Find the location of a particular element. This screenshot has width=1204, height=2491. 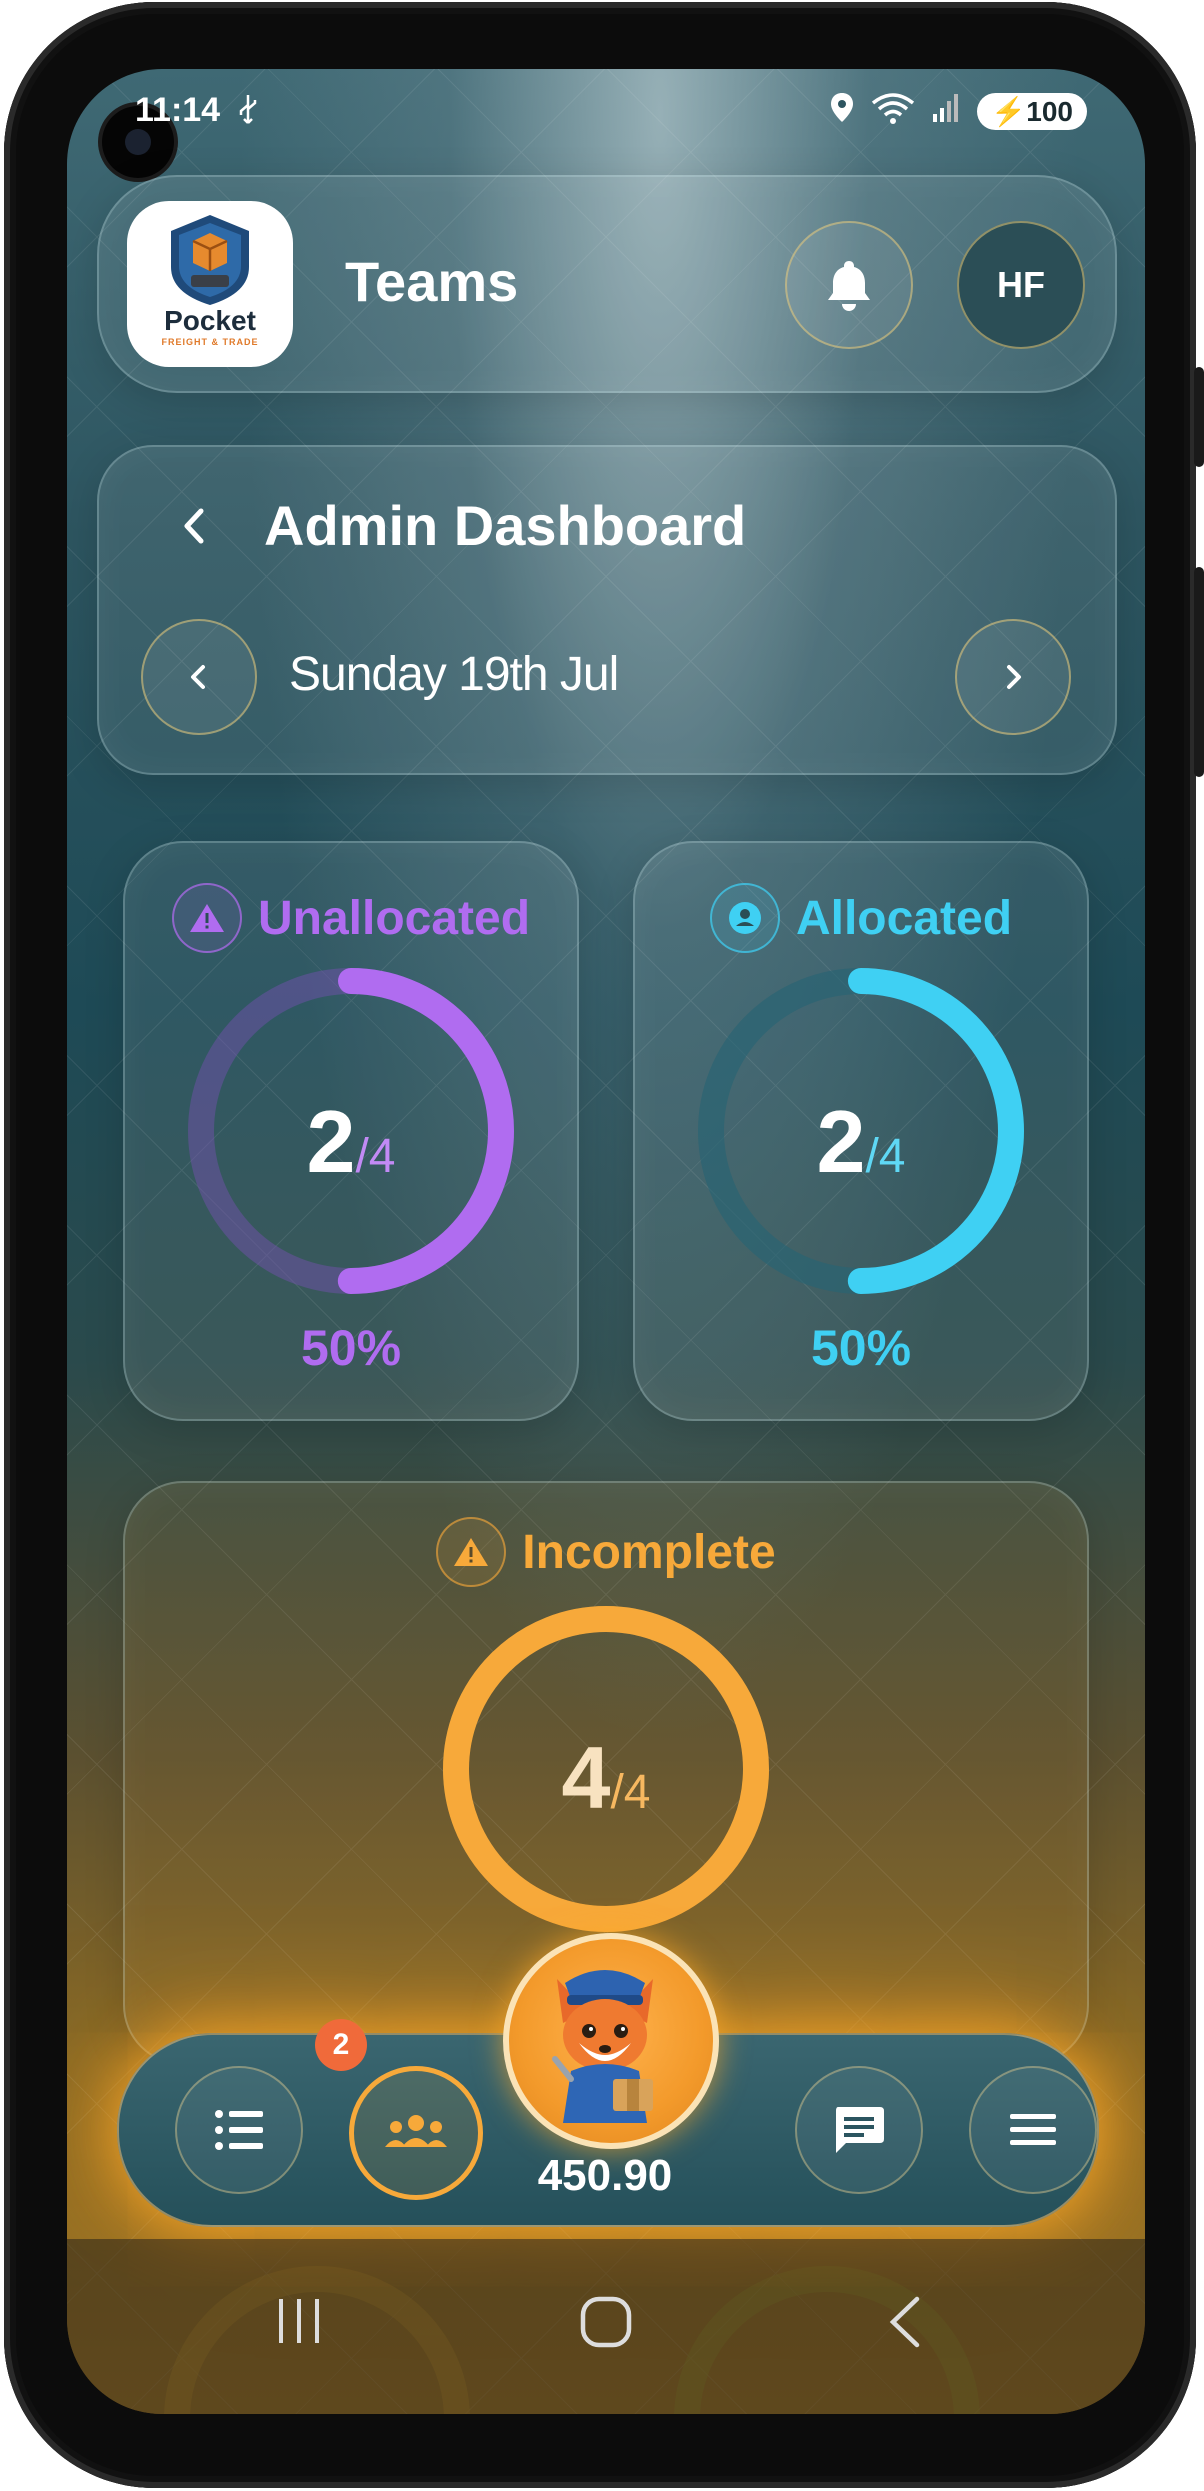

recent-apps-icon is located at coordinates (299, 2321).